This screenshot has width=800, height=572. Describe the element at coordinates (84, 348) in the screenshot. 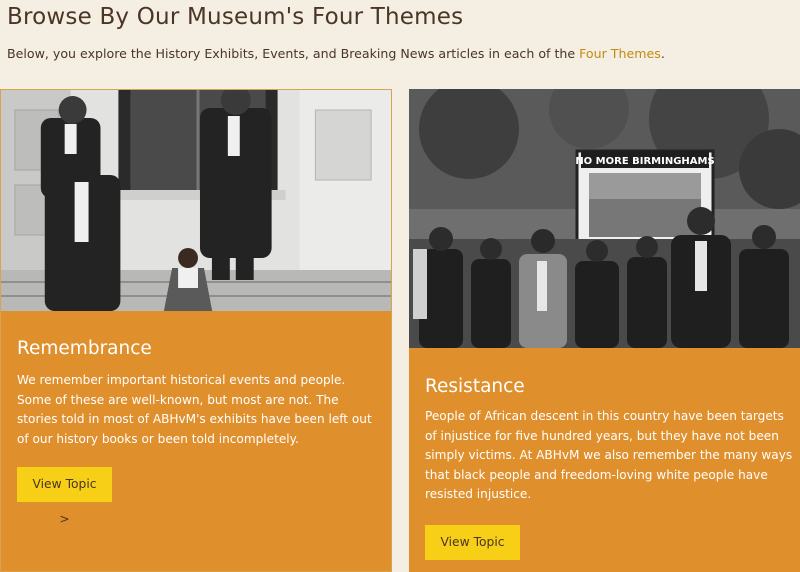

I see `card-title: Remembrance` at that location.